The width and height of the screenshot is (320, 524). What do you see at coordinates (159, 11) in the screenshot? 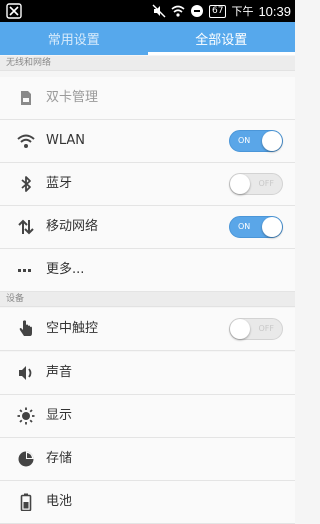
I see `mute-icon` at bounding box center [159, 11].